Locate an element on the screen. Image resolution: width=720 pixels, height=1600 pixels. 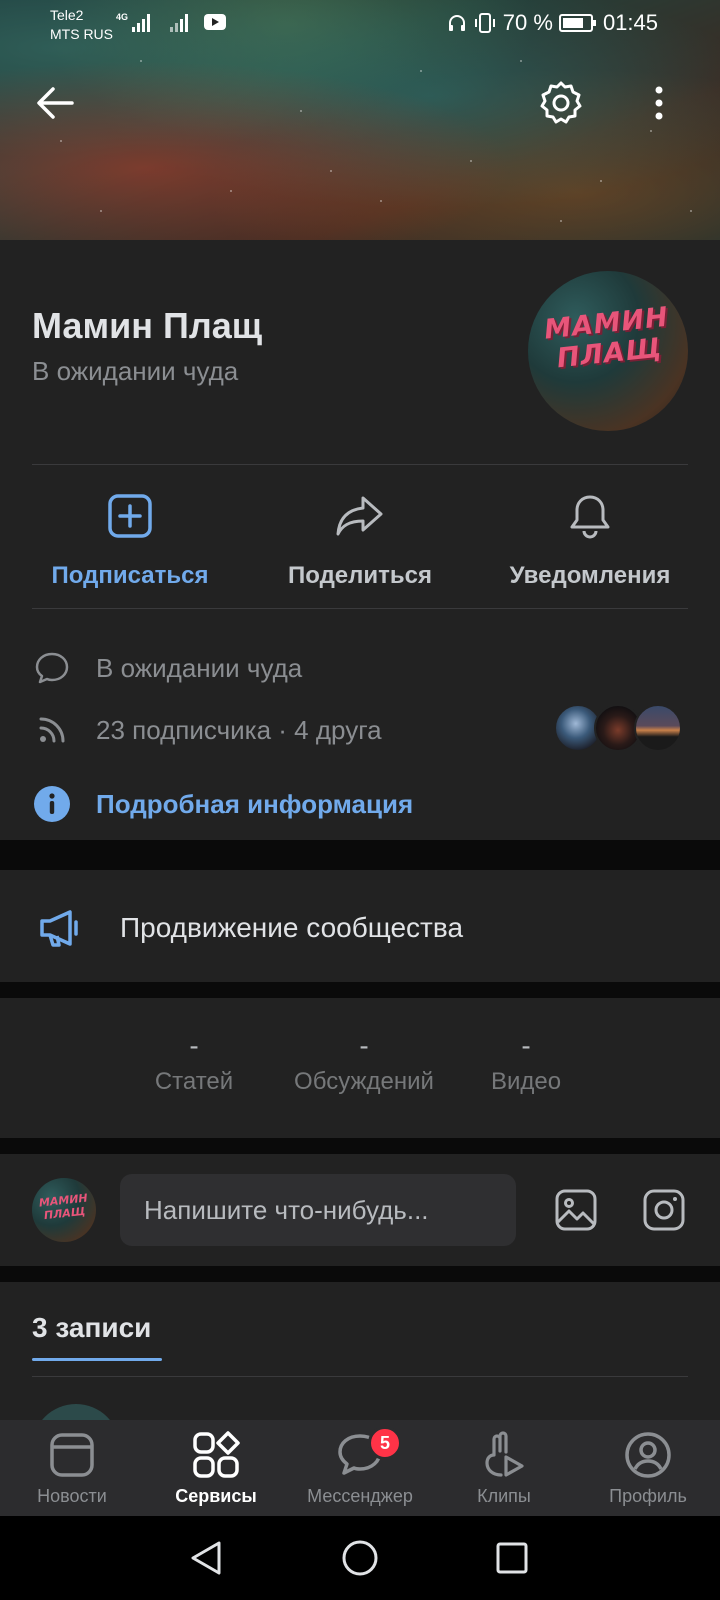
tab-news: Новости is located at coordinates (72, 1468).